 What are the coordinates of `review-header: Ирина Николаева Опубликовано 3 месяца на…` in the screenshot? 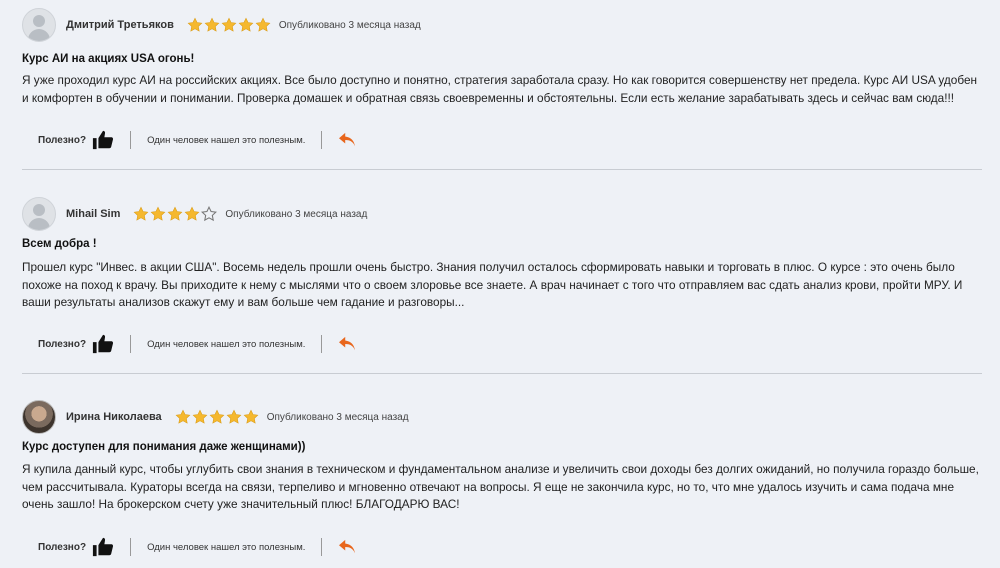 It's located at (215, 417).